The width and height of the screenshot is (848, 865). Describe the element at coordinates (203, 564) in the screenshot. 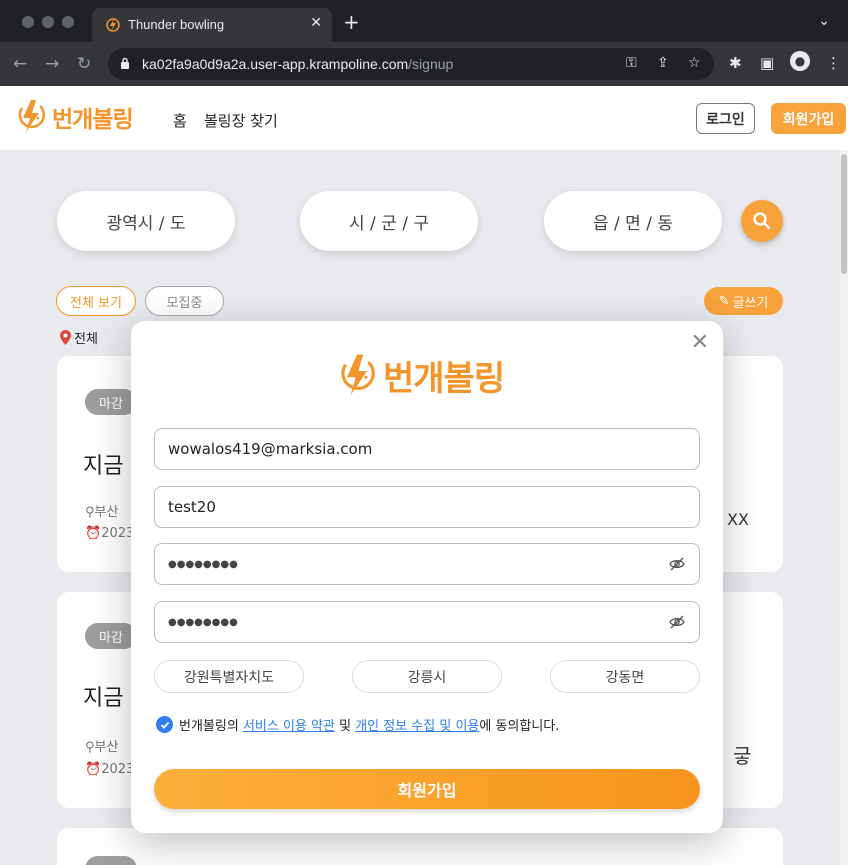

I see `password-mask: ●●●●●●●●` at that location.